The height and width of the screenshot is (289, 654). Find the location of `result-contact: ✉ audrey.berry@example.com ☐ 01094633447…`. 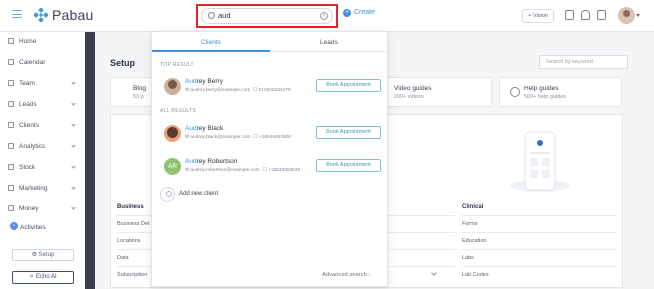

result-contact: ✉ audrey.berry@example.com ☐ 01094633447… is located at coordinates (238, 90).